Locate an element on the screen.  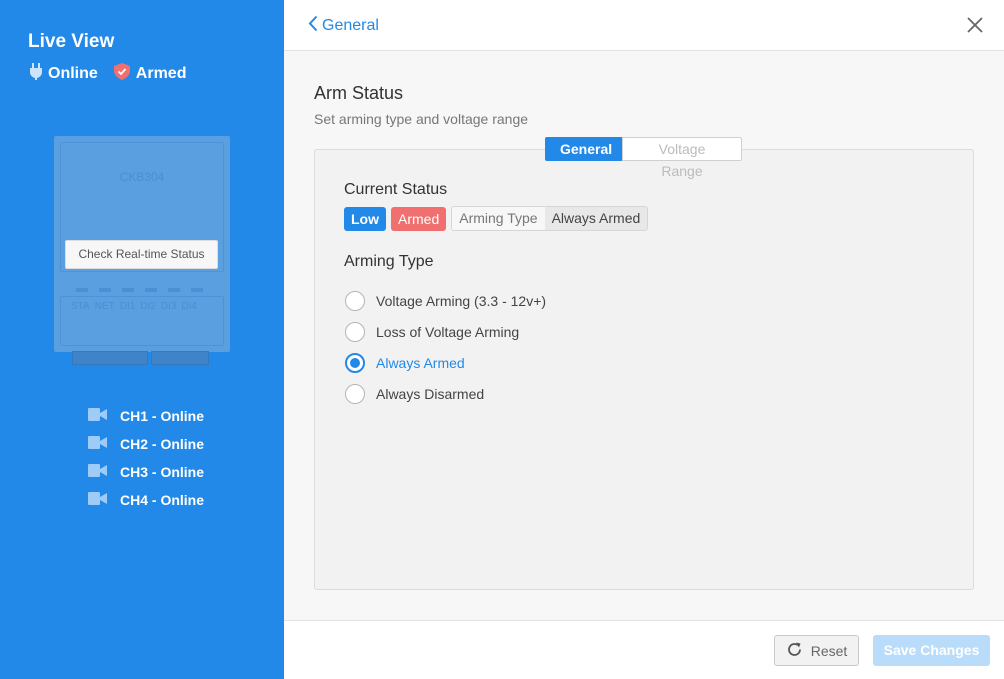
back-link: General is located at coordinates (343, 26).